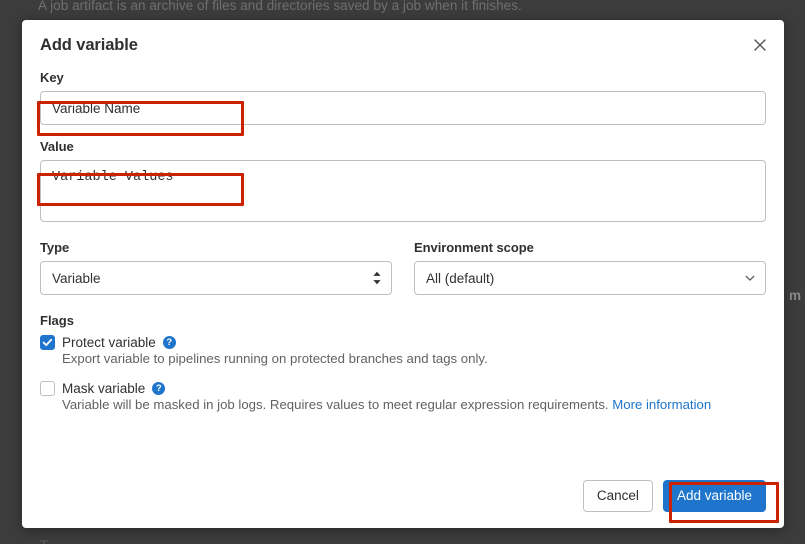  I want to click on environment-scope-value: All (default), so click(460, 278).